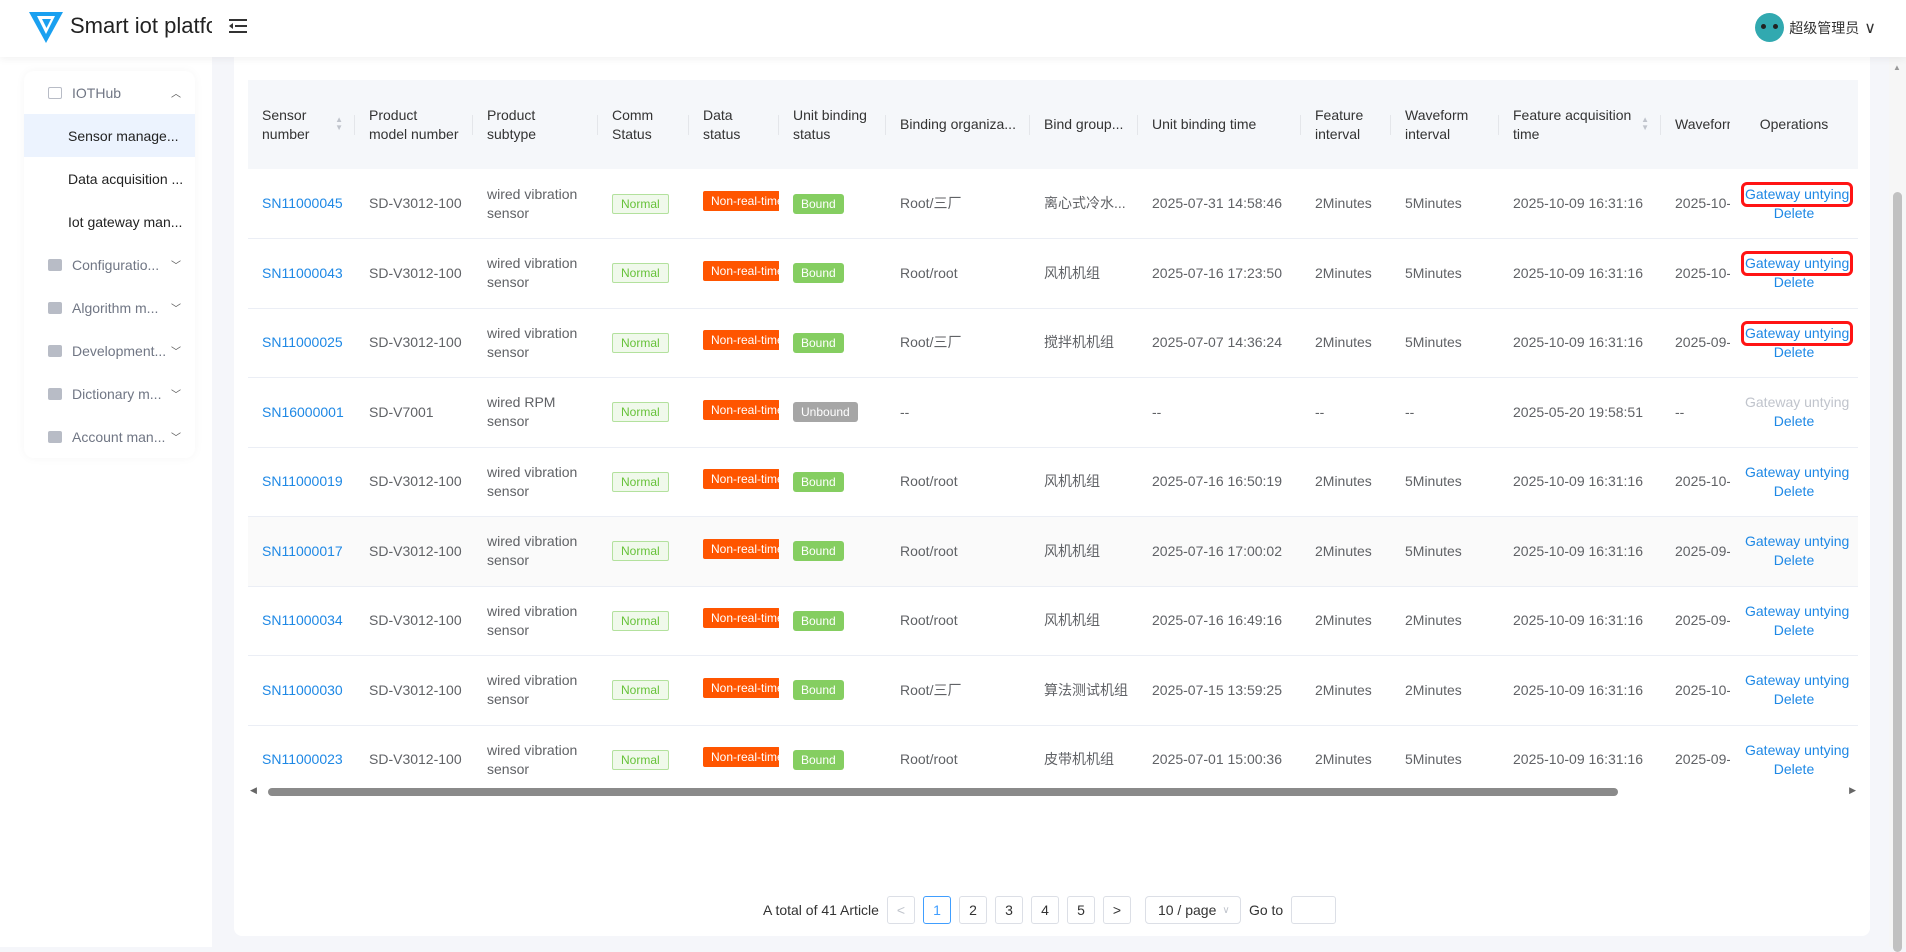  I want to click on cell-model: SD-V3012-100, so click(414, 753).